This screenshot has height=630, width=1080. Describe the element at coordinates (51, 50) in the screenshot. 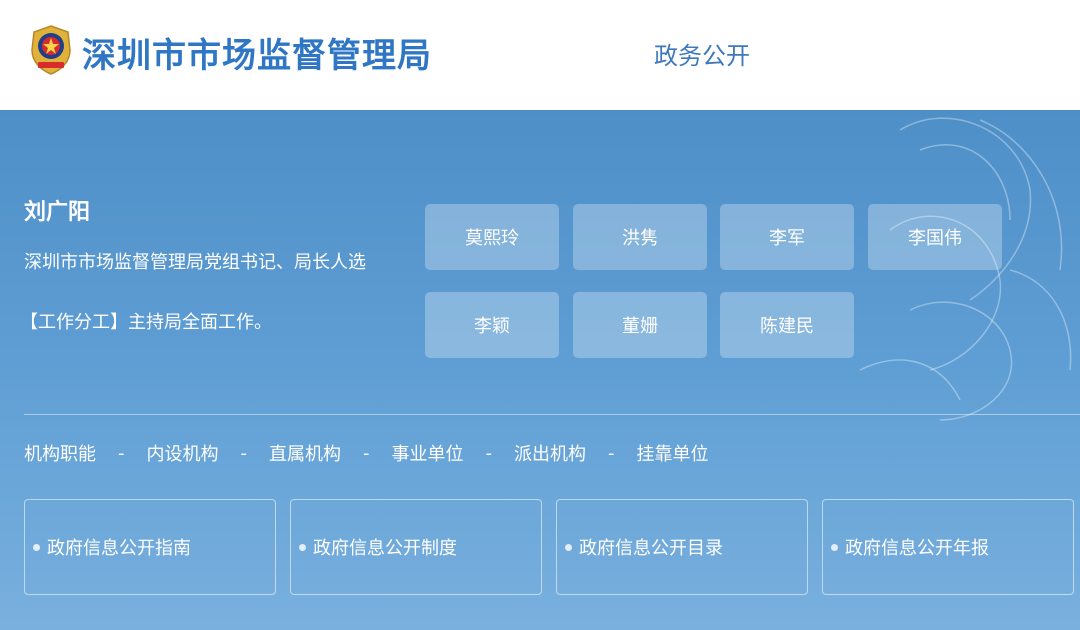

I see `police-emblem-icon` at that location.